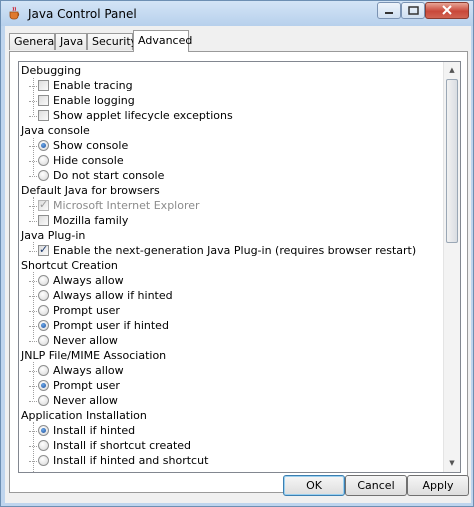  What do you see at coordinates (109, 175) in the screenshot?
I see `option-label: Do not start console` at bounding box center [109, 175].